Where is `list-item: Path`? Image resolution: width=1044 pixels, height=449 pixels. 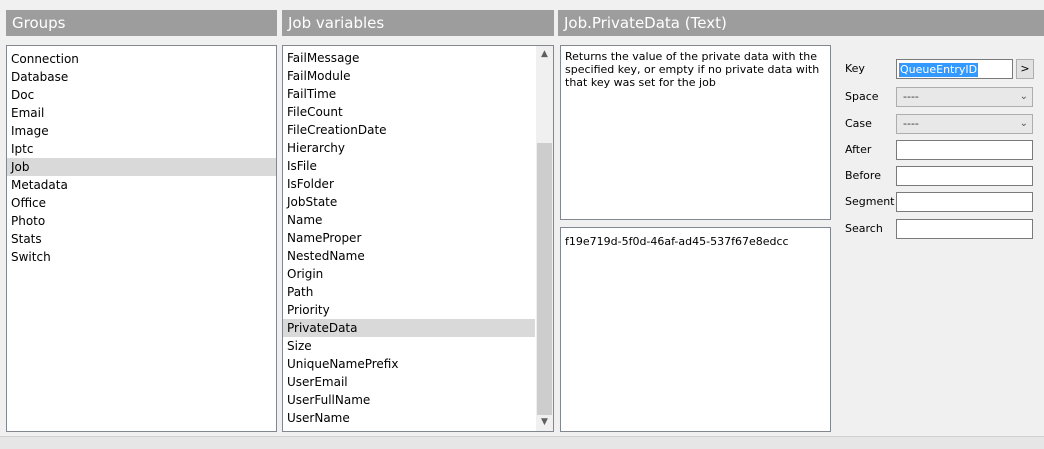 list-item: Path is located at coordinates (409, 292).